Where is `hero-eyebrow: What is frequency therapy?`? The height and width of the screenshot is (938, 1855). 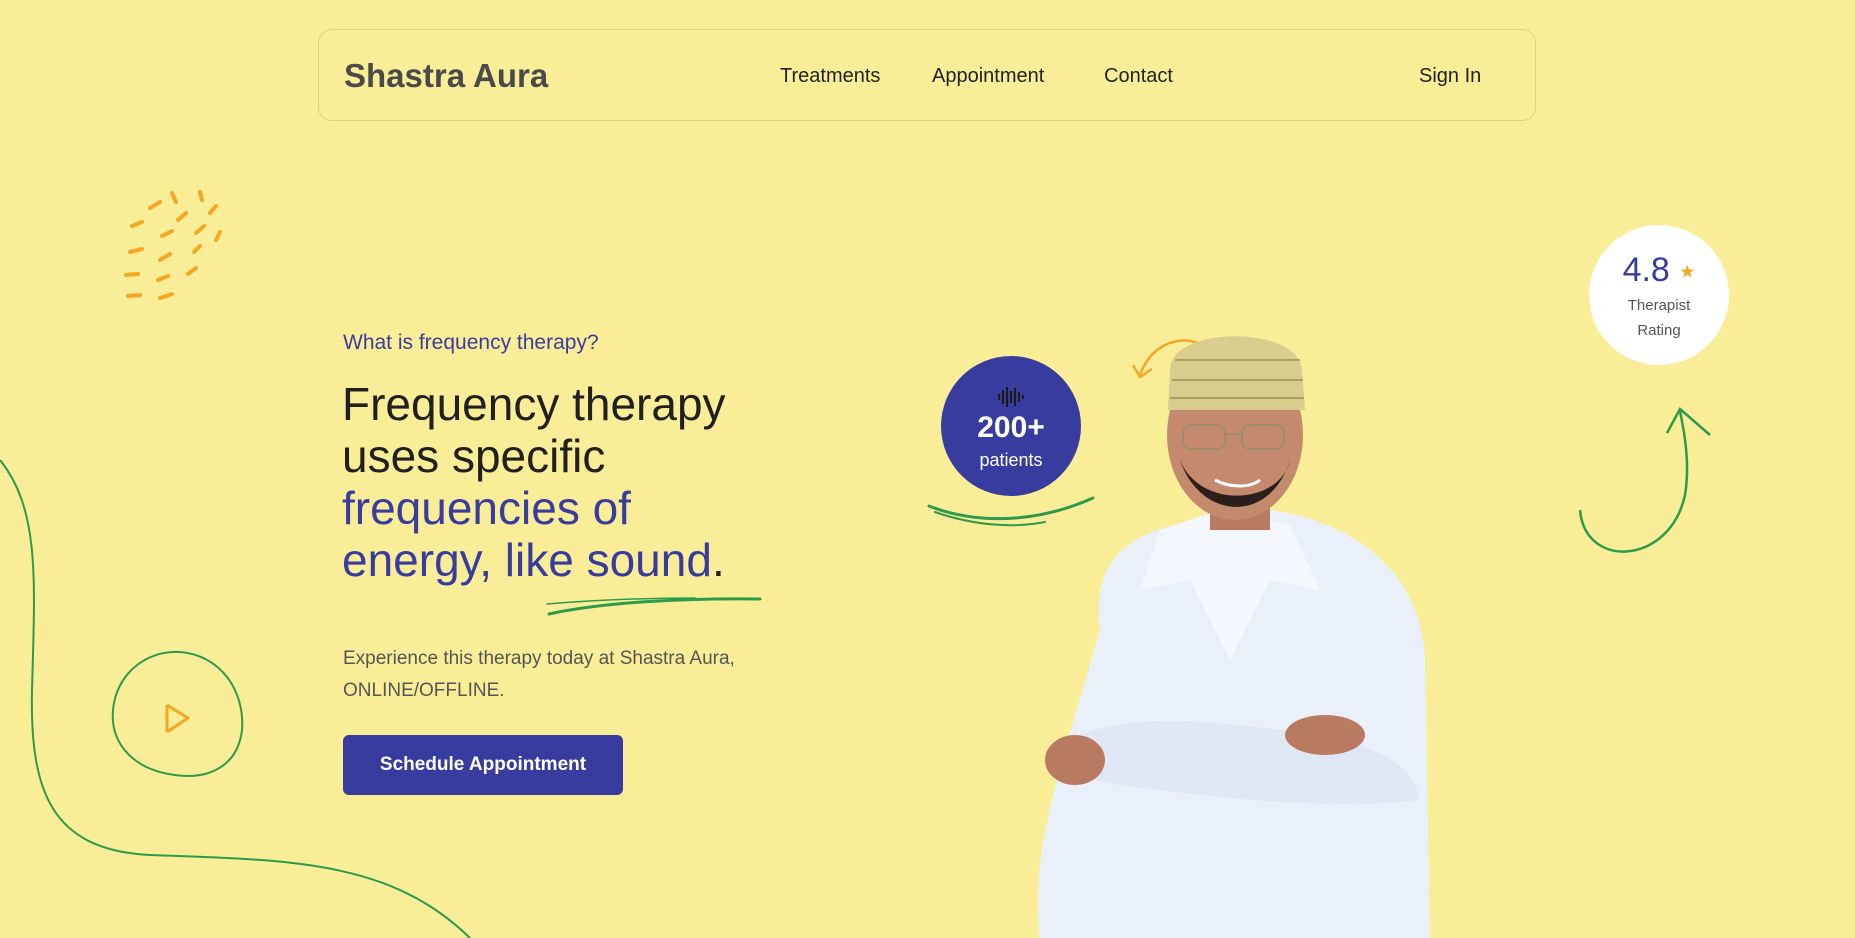 hero-eyebrow: What is frequency therapy? is located at coordinates (471, 342).